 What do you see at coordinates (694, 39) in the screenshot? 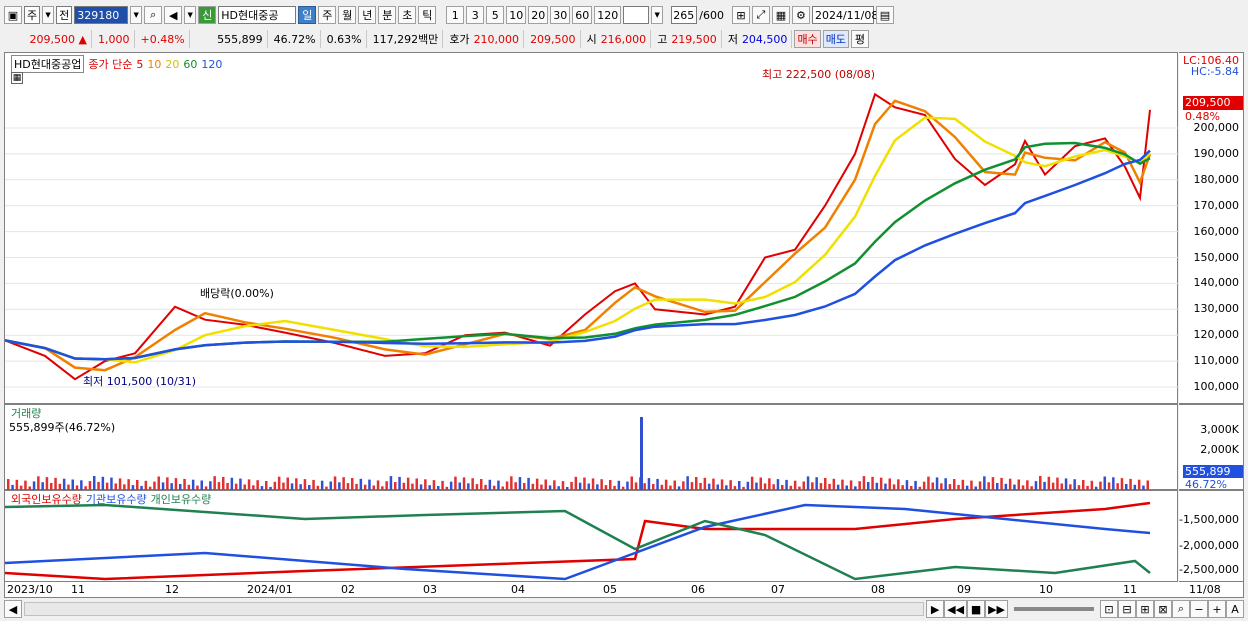
I see `high-price: 219,500` at bounding box center [694, 39].